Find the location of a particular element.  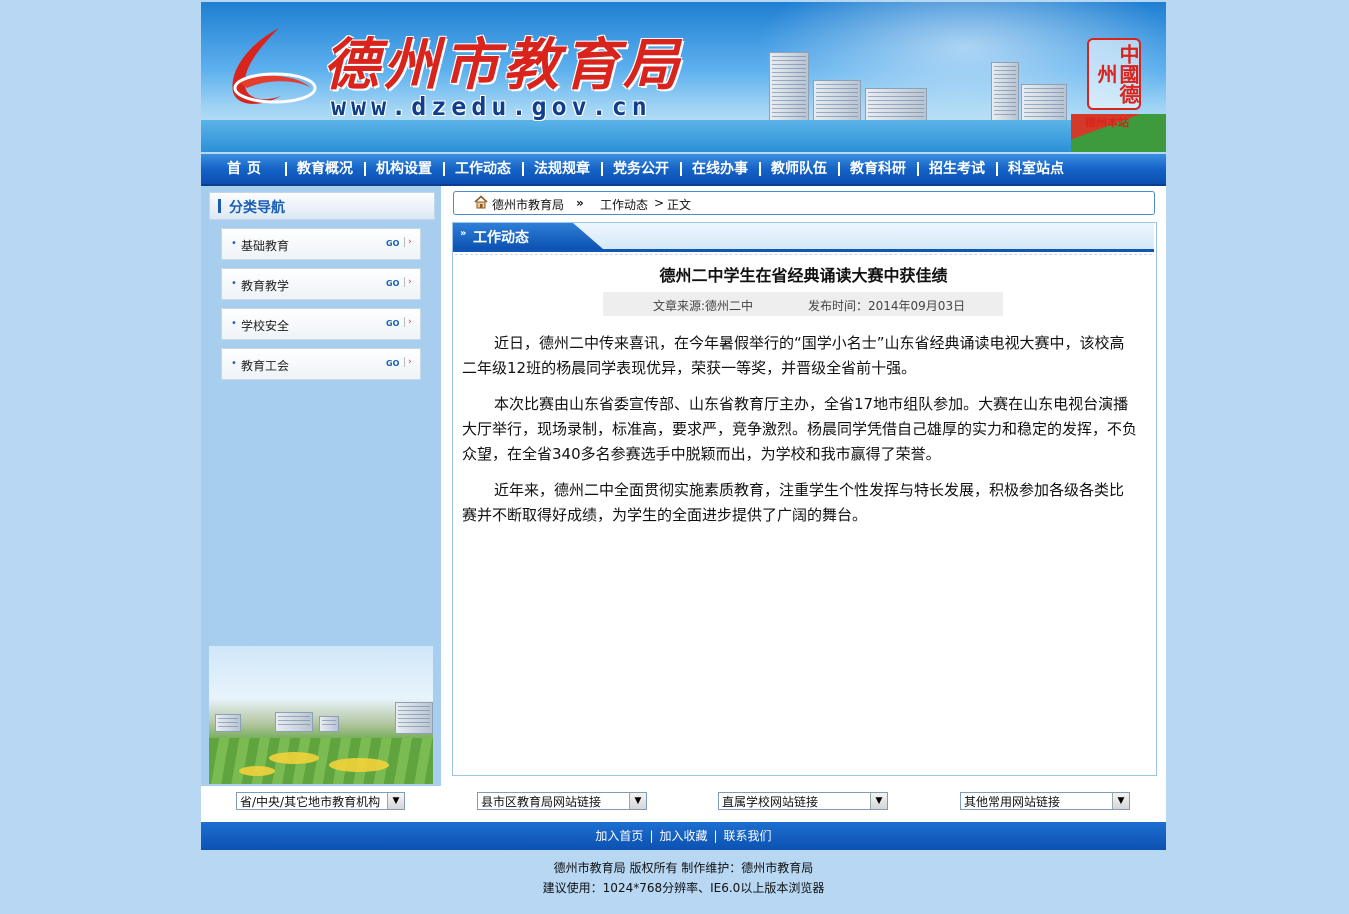

other-links-select: 其他常用网站链接 ▼ is located at coordinates (1045, 801).